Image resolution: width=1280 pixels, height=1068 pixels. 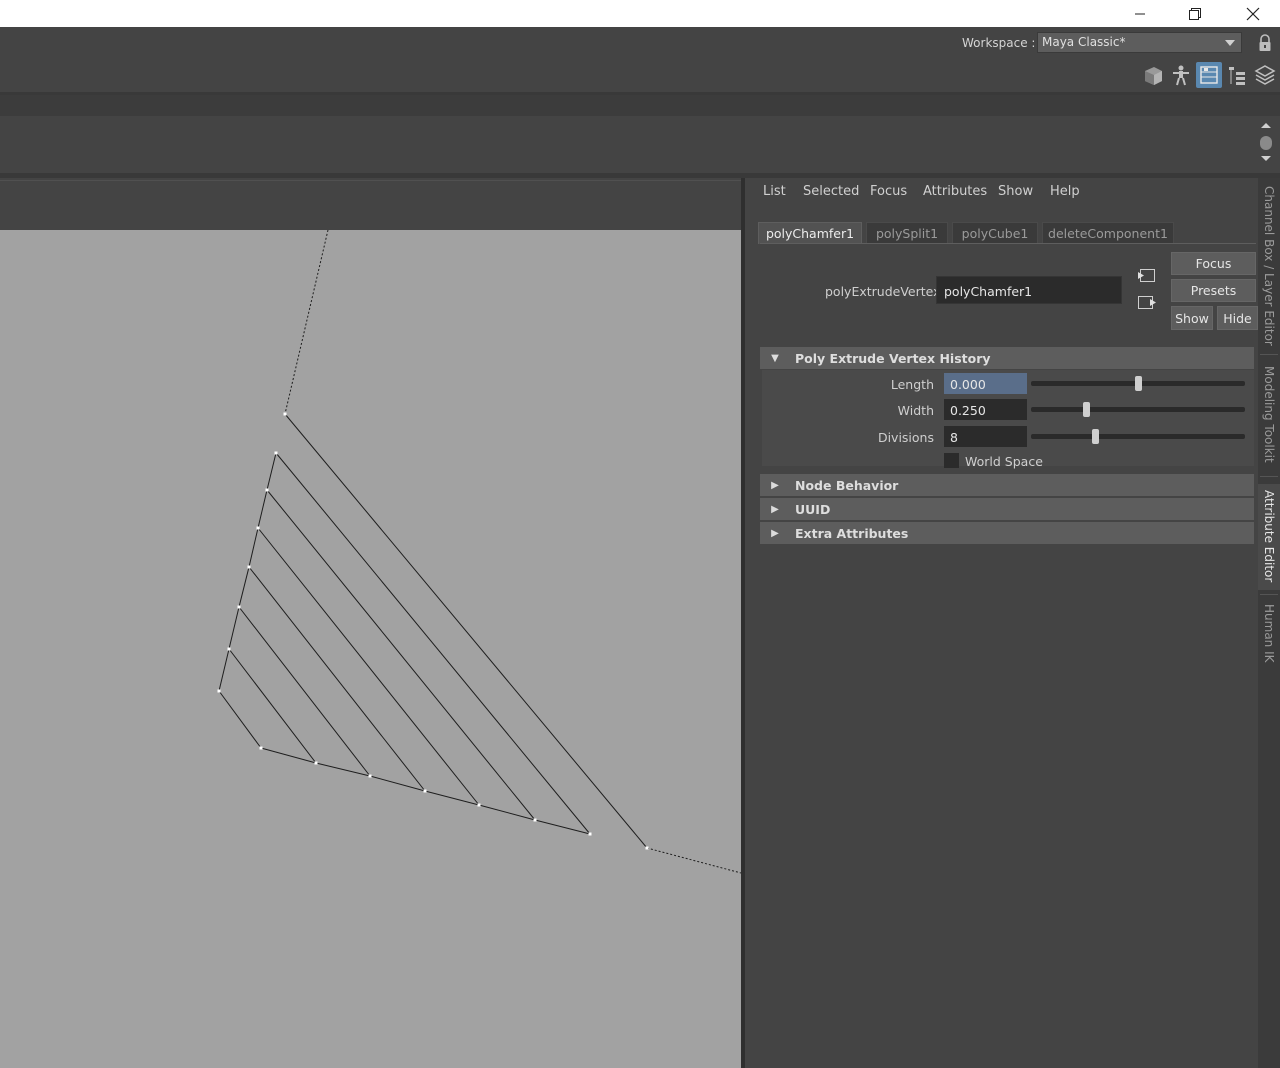 What do you see at coordinates (888, 191) in the screenshot?
I see `menu-focus: Focus` at bounding box center [888, 191].